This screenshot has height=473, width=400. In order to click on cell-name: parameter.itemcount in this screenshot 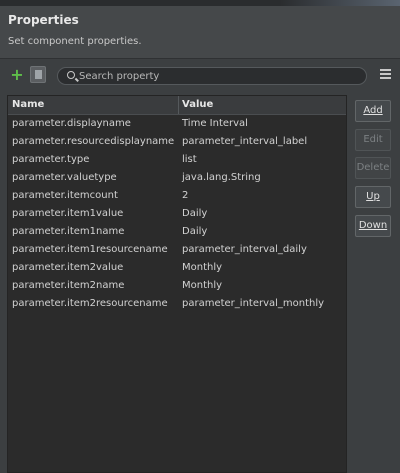, I will do `click(65, 195)`.